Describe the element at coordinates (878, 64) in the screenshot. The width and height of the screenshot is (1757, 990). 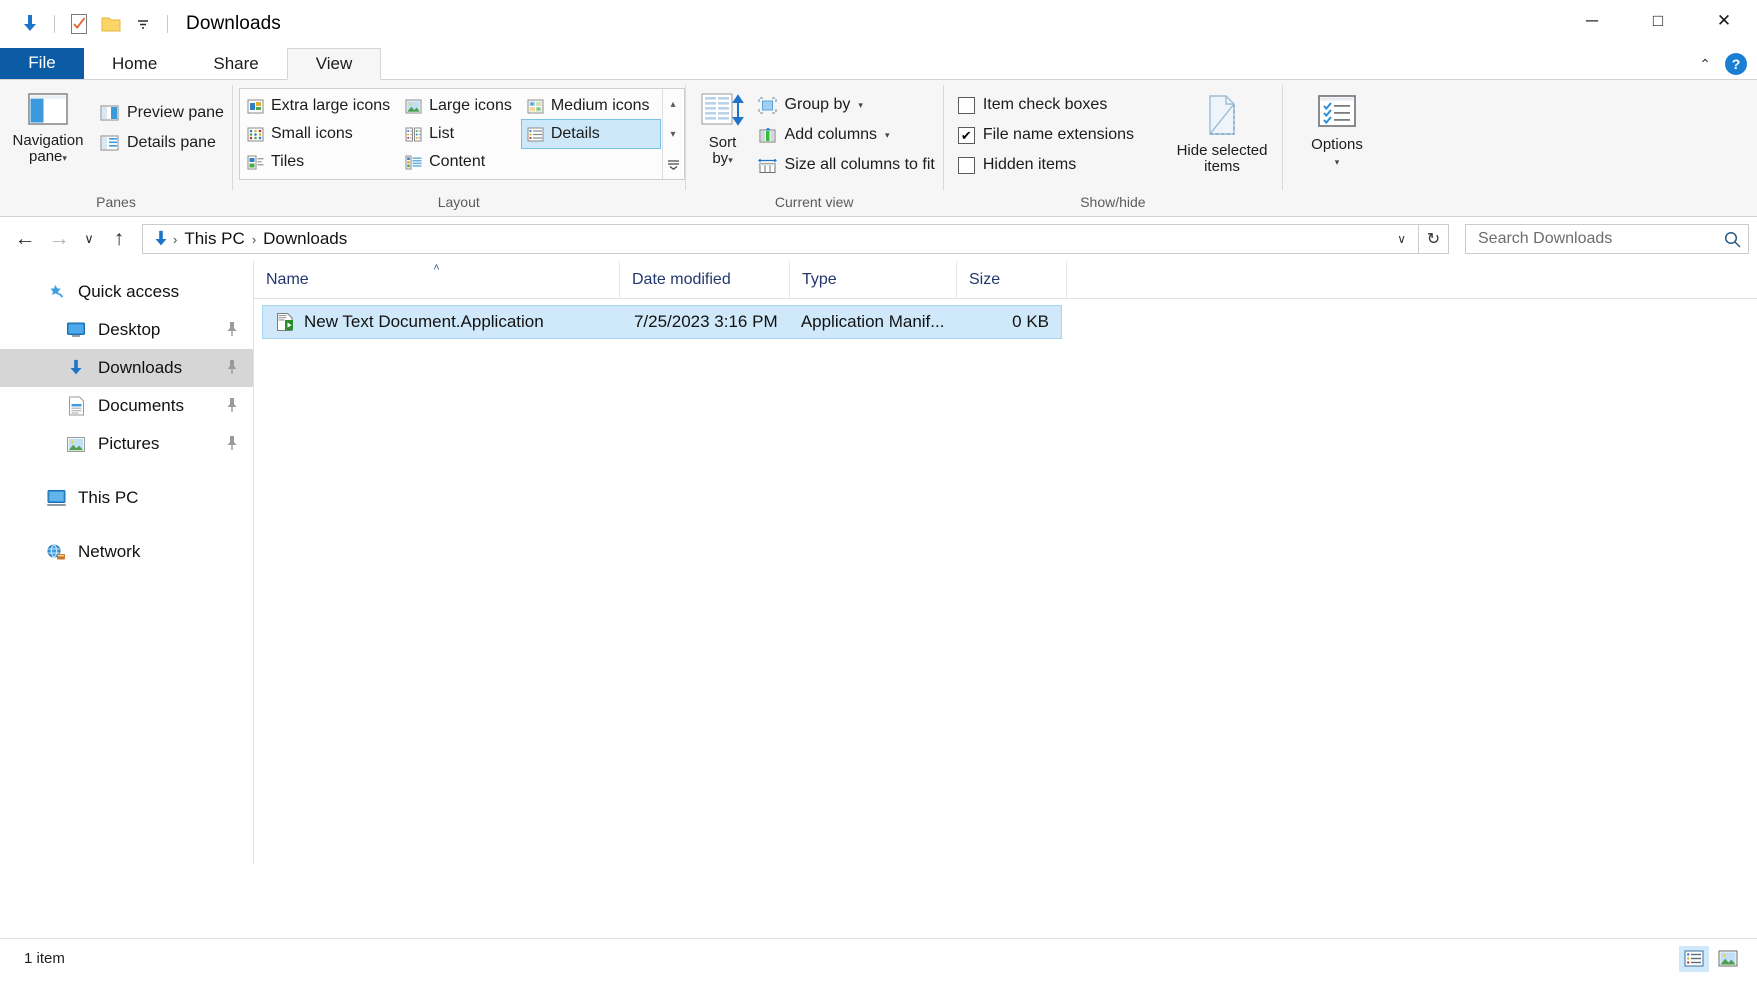
I see `ribbon-tab-strip: File Home Share View ⌃ ?` at that location.